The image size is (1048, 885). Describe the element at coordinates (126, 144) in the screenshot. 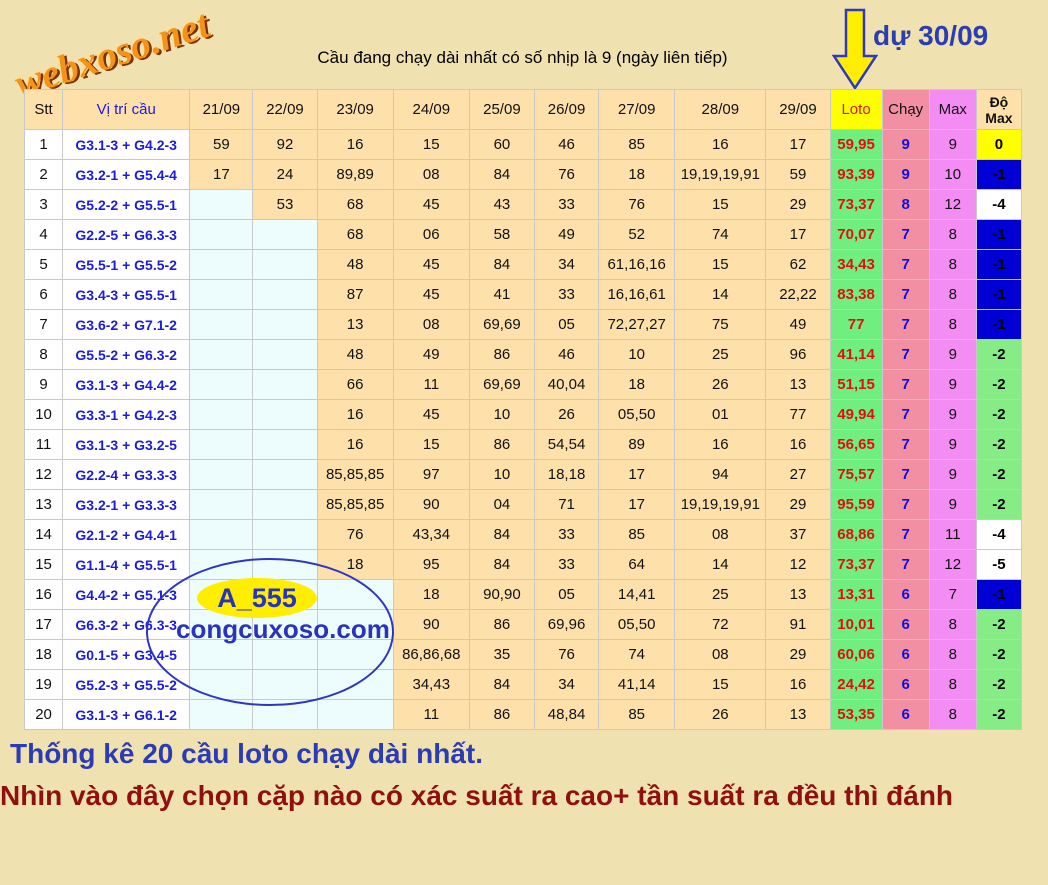

I see `row-position: G3.1-3 + G4.2-3` at that location.